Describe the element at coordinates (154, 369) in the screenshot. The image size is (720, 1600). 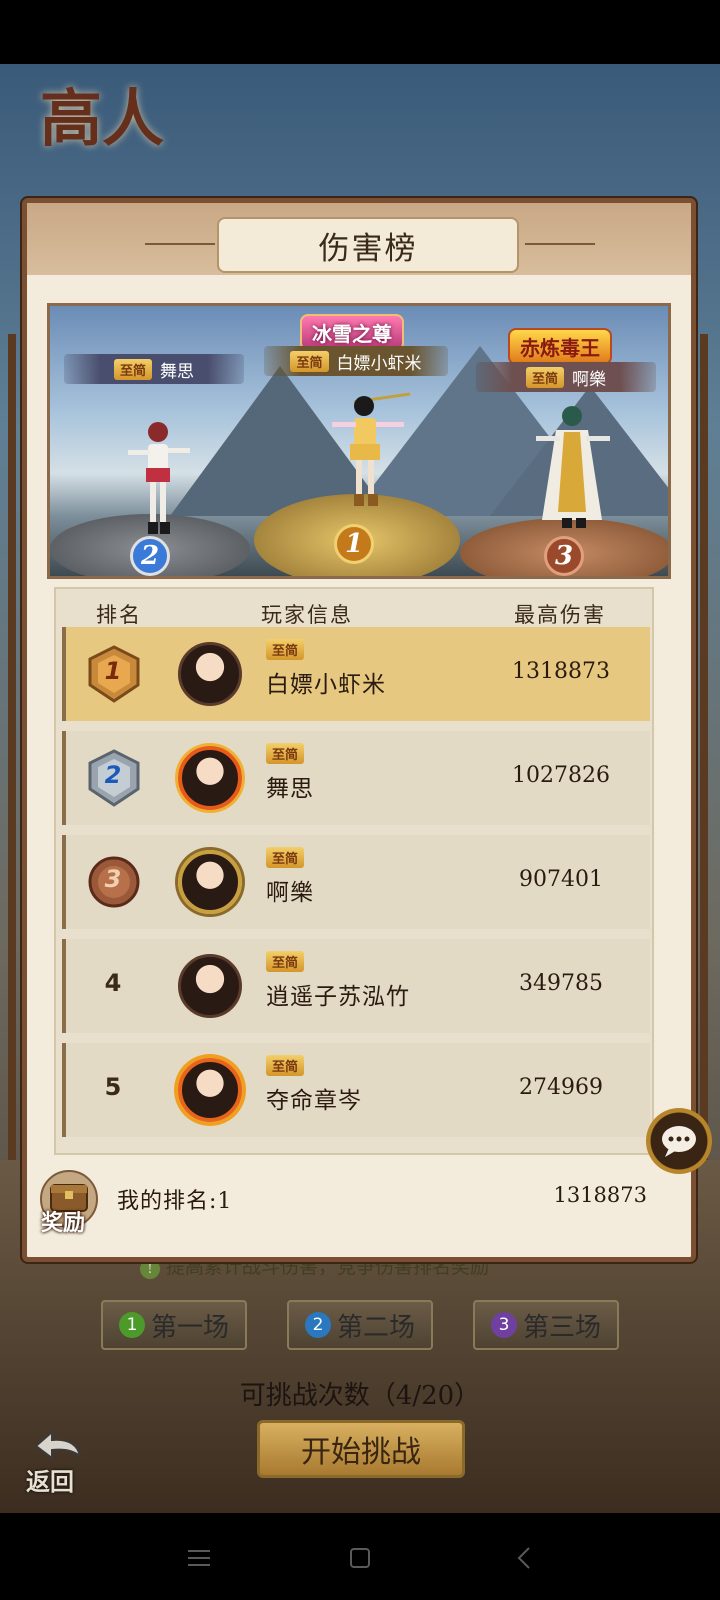
I see `podium-nameplate-second: 至简 舞思` at that location.